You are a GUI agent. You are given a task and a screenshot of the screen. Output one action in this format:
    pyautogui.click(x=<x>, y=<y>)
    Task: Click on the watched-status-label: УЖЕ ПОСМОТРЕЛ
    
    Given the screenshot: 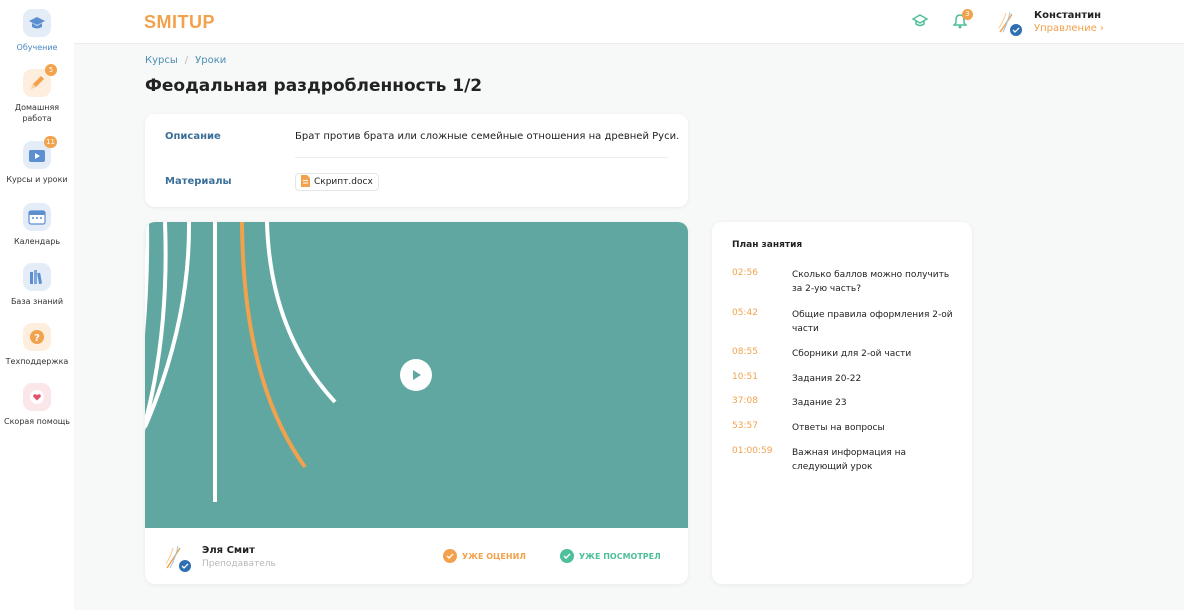 What is the action you would take?
    pyautogui.click(x=620, y=556)
    